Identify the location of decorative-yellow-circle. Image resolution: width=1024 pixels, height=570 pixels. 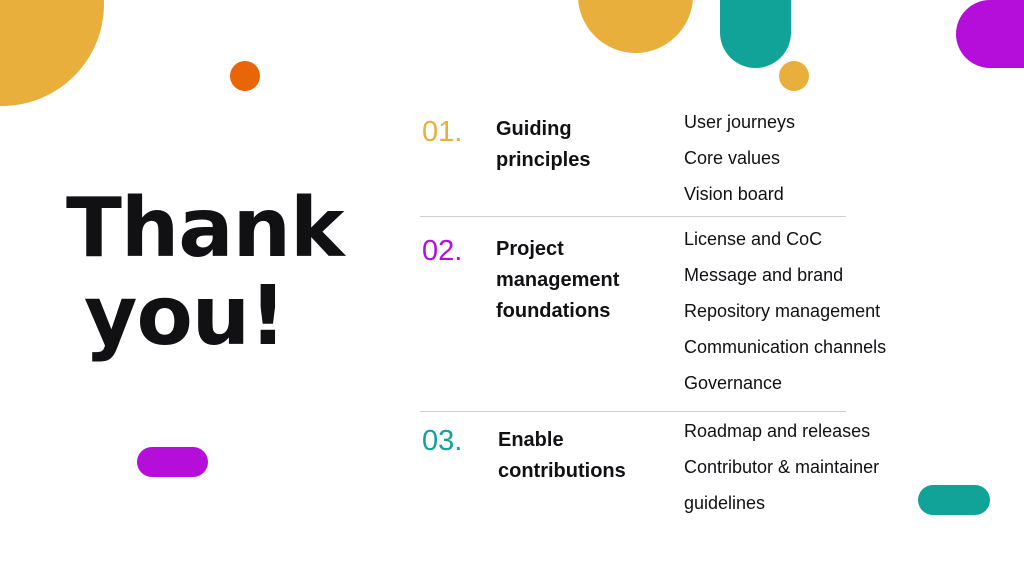
(52, 53).